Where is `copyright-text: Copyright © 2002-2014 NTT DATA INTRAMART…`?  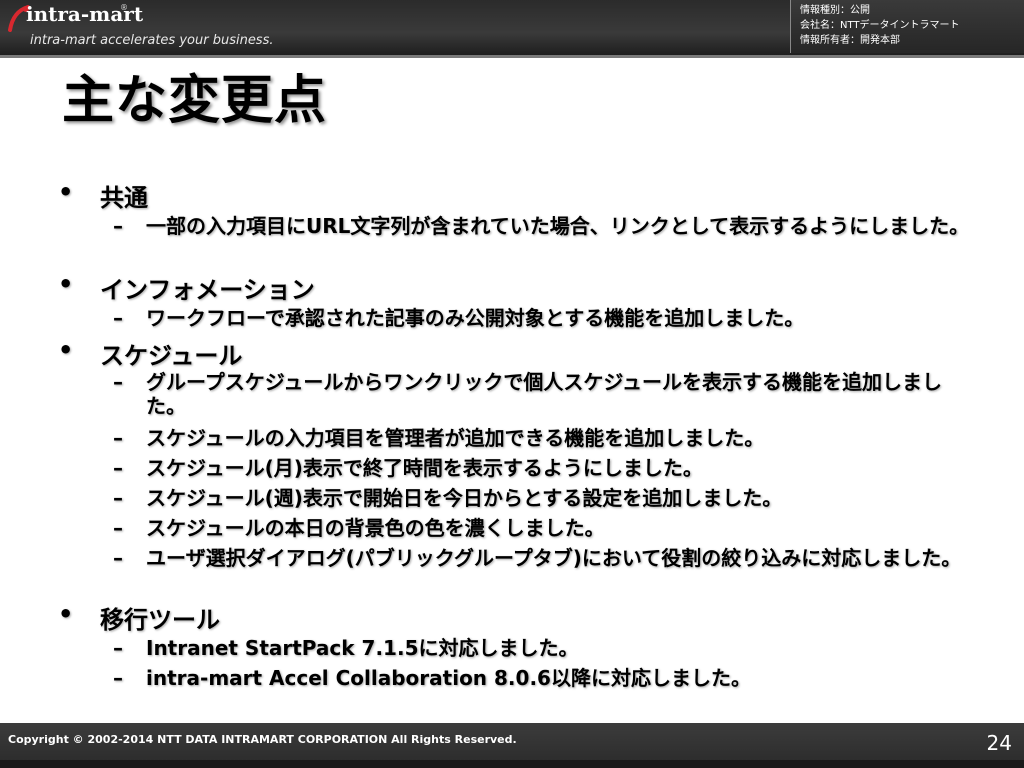 copyright-text: Copyright © 2002-2014 NTT DATA INTRAMART… is located at coordinates (262, 739).